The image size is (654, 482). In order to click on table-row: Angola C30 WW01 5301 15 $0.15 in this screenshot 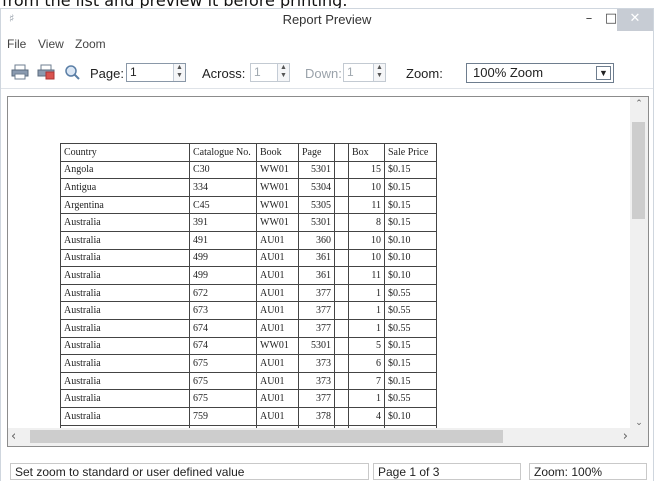, I will do `click(248, 170)`.